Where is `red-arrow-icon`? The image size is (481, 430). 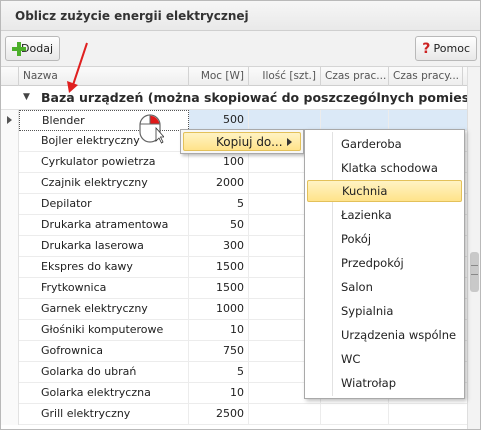
red-arrow-icon is located at coordinates (77, 67).